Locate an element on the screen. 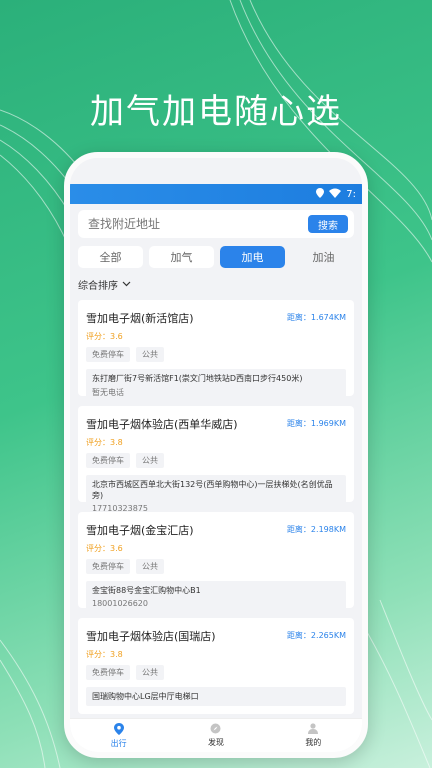 The height and width of the screenshot is (768, 432). tab-all: 全部 is located at coordinates (110, 257).